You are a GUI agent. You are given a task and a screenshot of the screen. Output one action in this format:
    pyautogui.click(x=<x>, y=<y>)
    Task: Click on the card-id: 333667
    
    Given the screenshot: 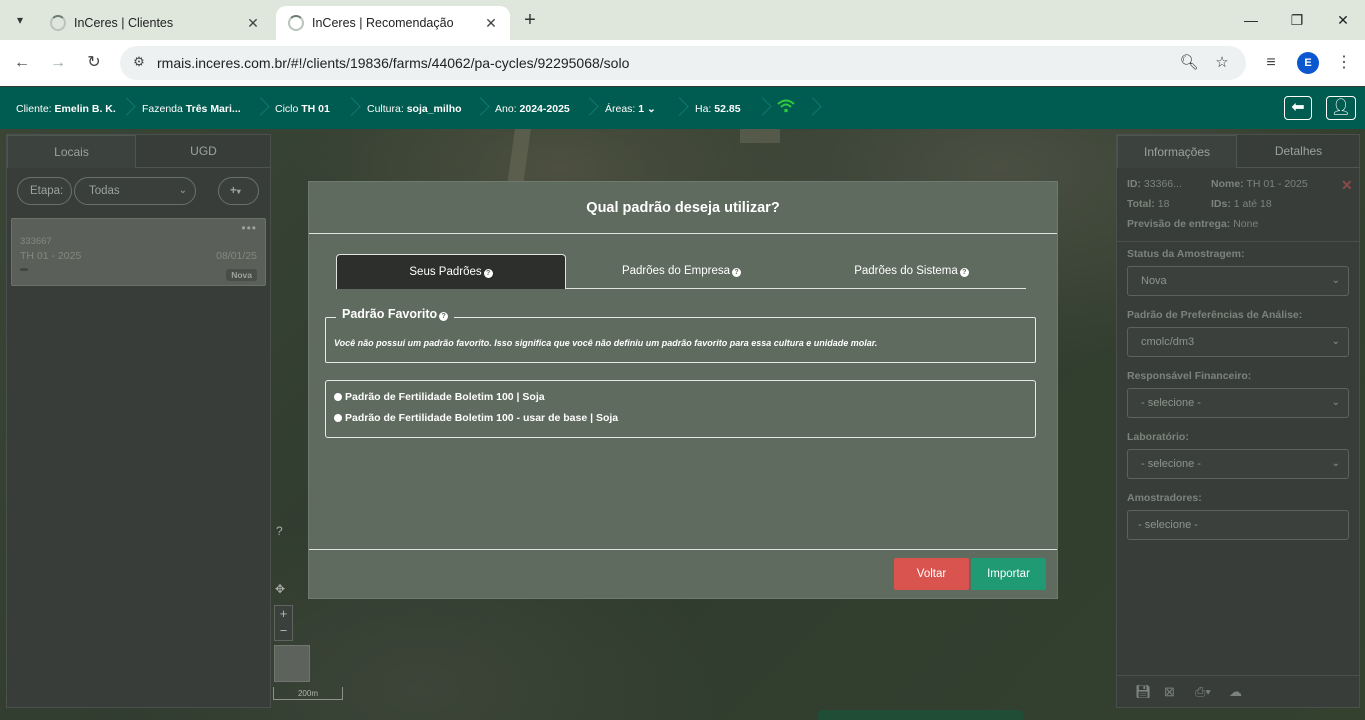 What is the action you would take?
    pyautogui.click(x=36, y=241)
    